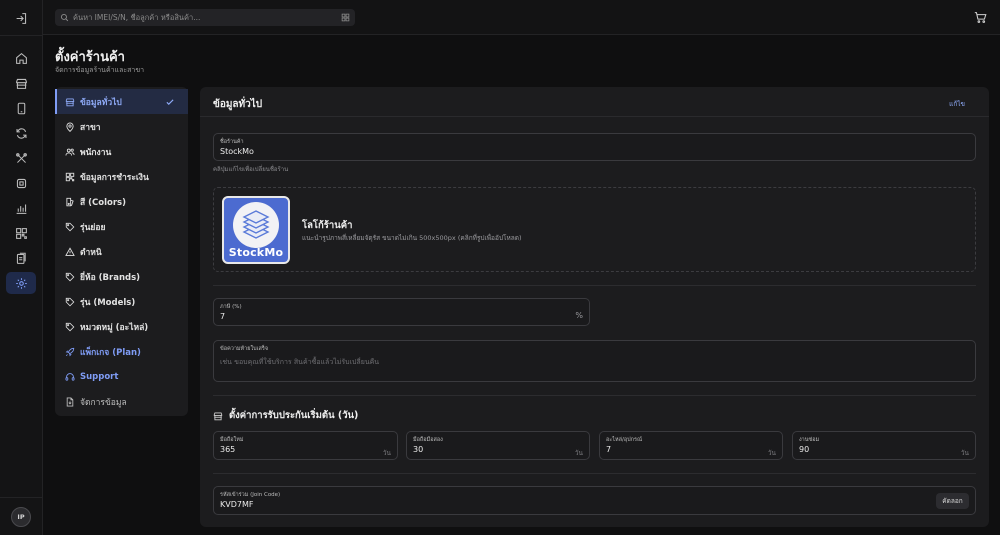 The image size is (1000, 535). Describe the element at coordinates (108, 302) in the screenshot. I see `nav-item-label: รุ่น (Models)` at that location.